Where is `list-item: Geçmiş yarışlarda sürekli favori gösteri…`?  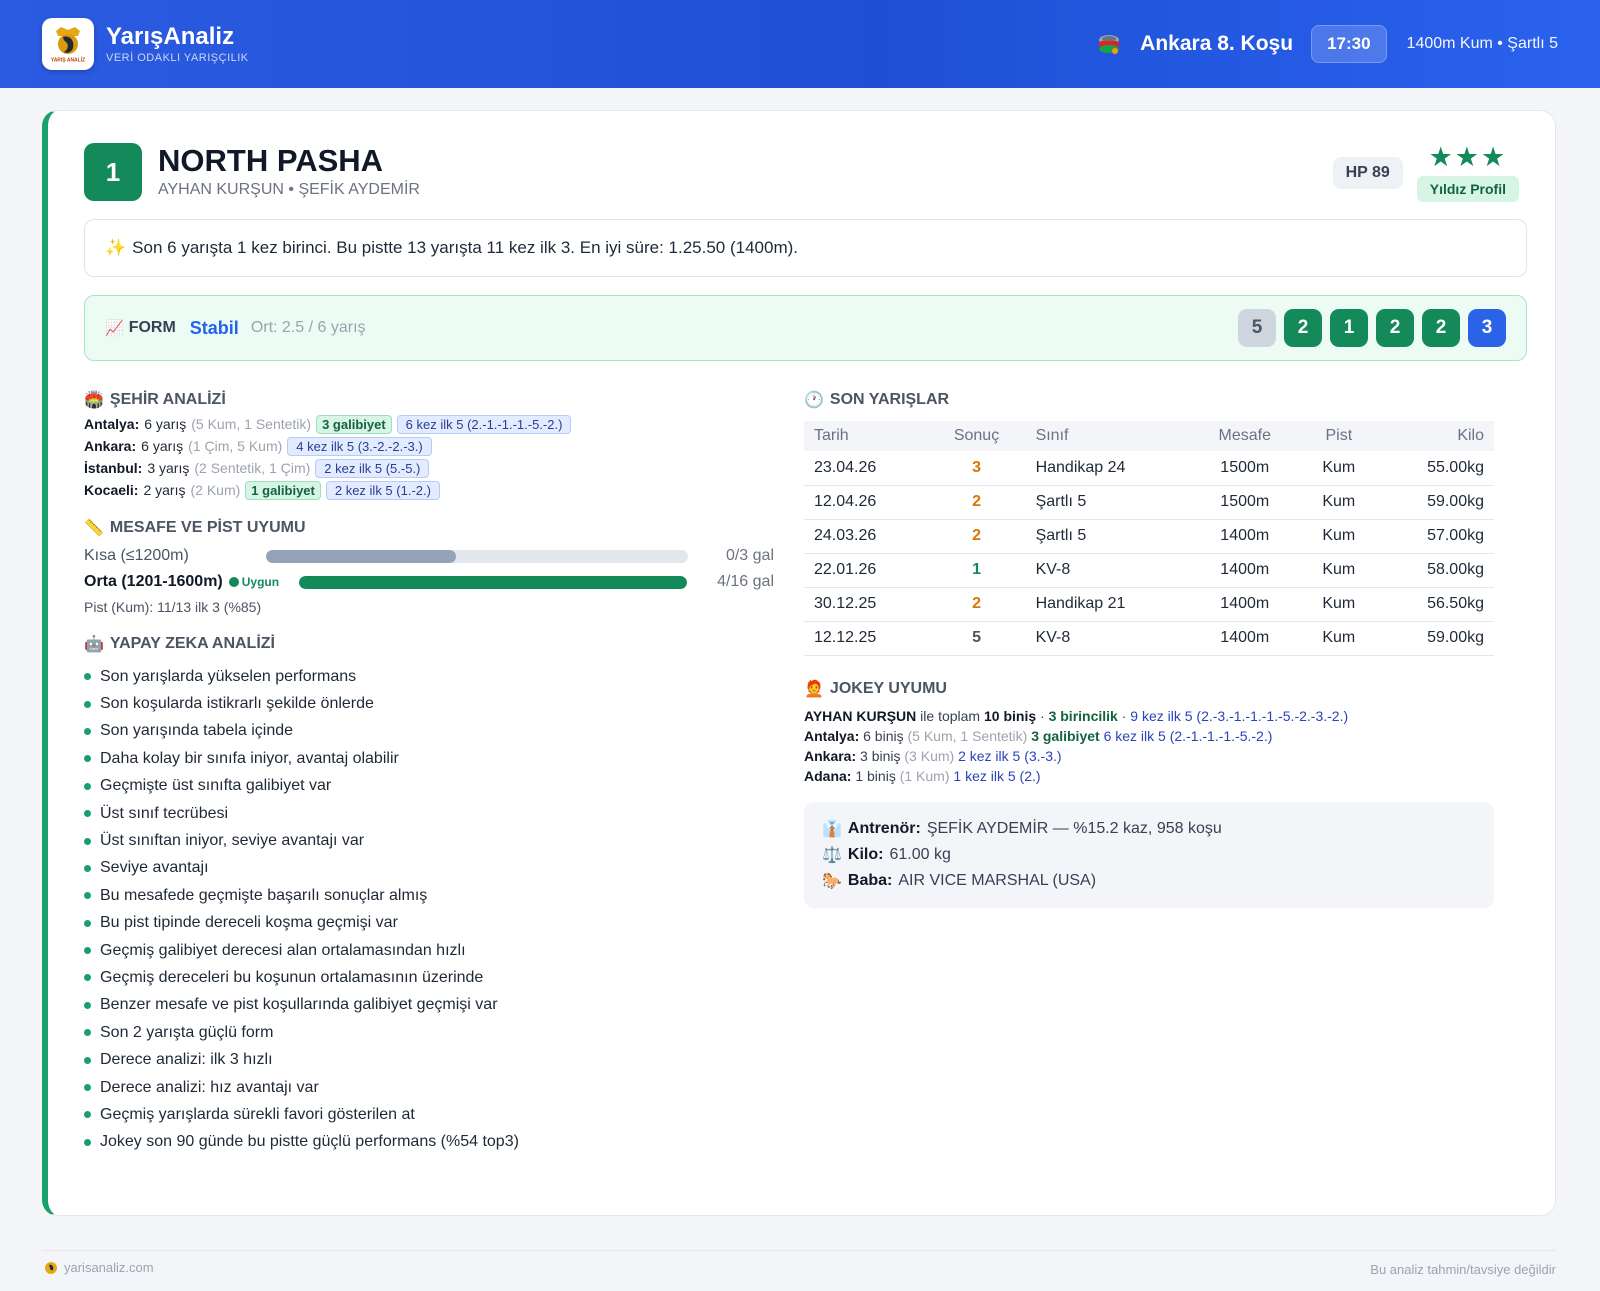 list-item: Geçmiş yarışlarda sürekli favori gösteri… is located at coordinates (429, 1114).